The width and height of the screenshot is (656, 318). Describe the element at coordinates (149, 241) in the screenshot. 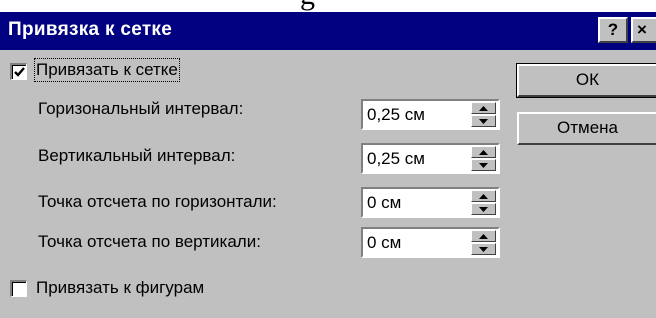

I see `vertical-origin-label: Точка отсчета по вертикали:` at that location.